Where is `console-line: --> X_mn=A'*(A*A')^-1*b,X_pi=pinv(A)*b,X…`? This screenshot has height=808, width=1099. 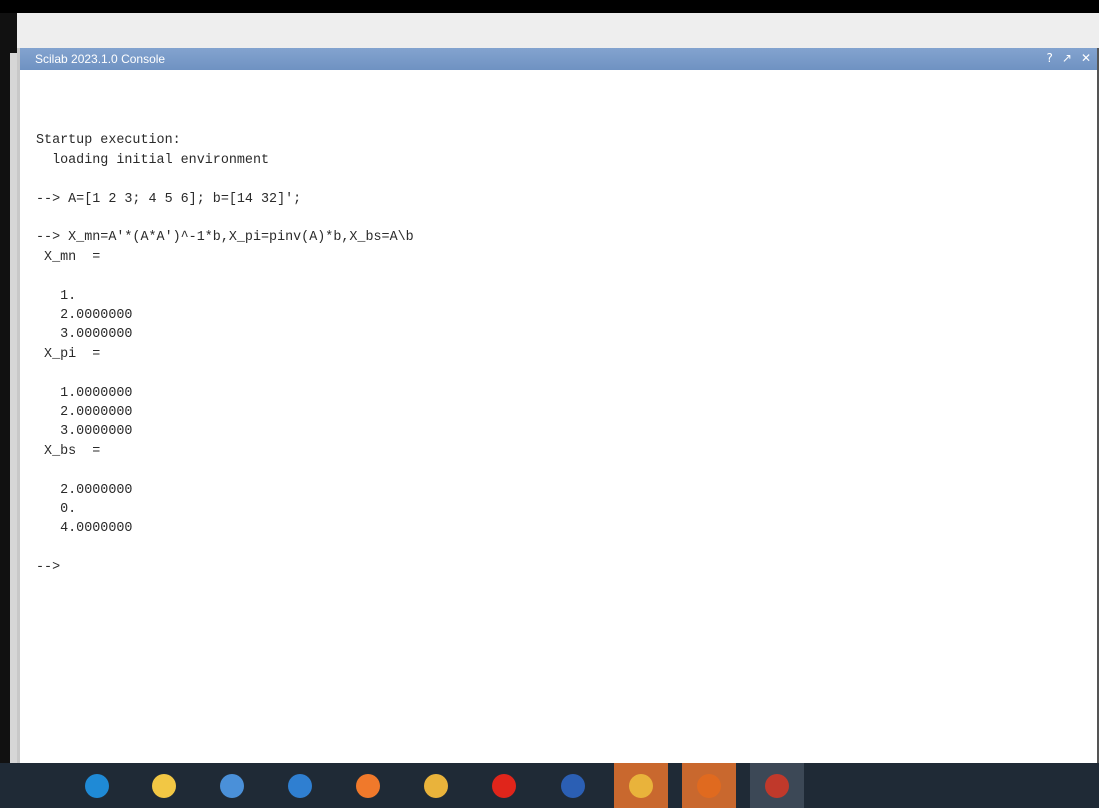
console-line: --> X_mn=A'*(A*A')^-1*b,X_pi=pinv(A)*b,X… is located at coordinates (225, 238).